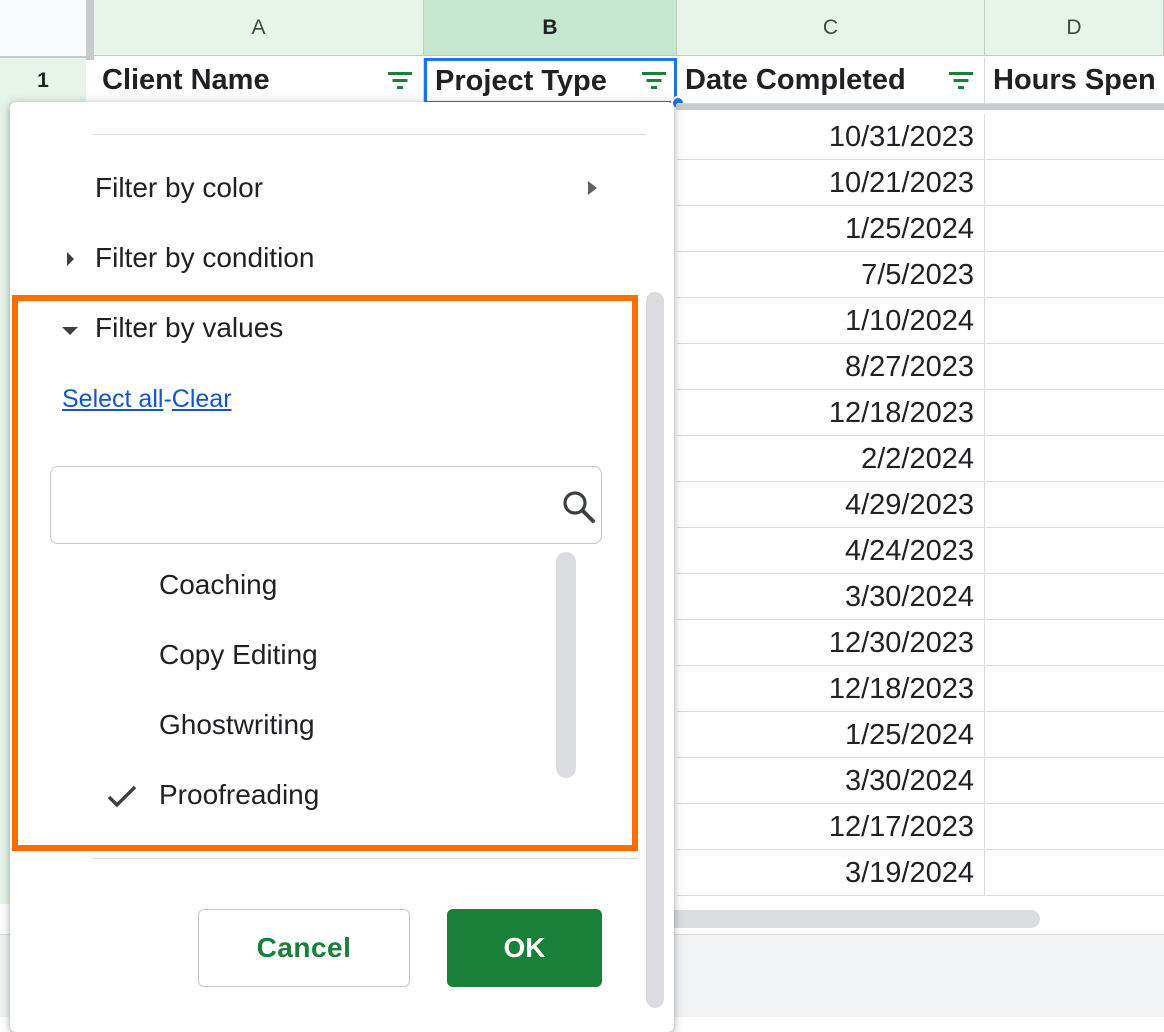  What do you see at coordinates (550, 28) in the screenshot?
I see `column-header-b: B` at bounding box center [550, 28].